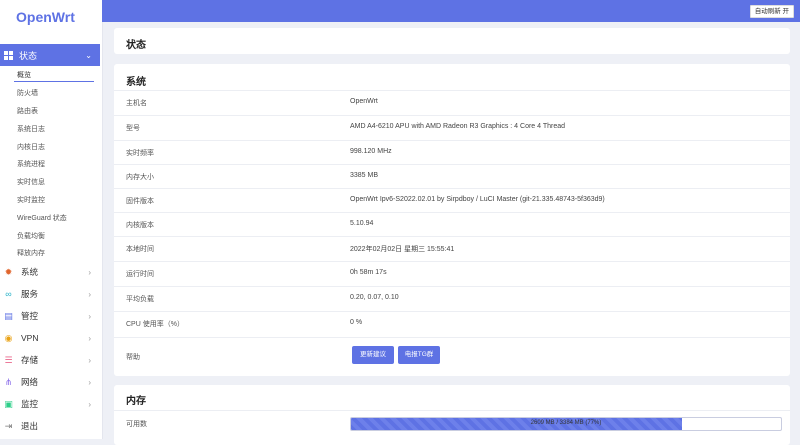 This screenshot has height=445, width=800. I want to click on sidebar-item-label: 服务, so click(30, 294).